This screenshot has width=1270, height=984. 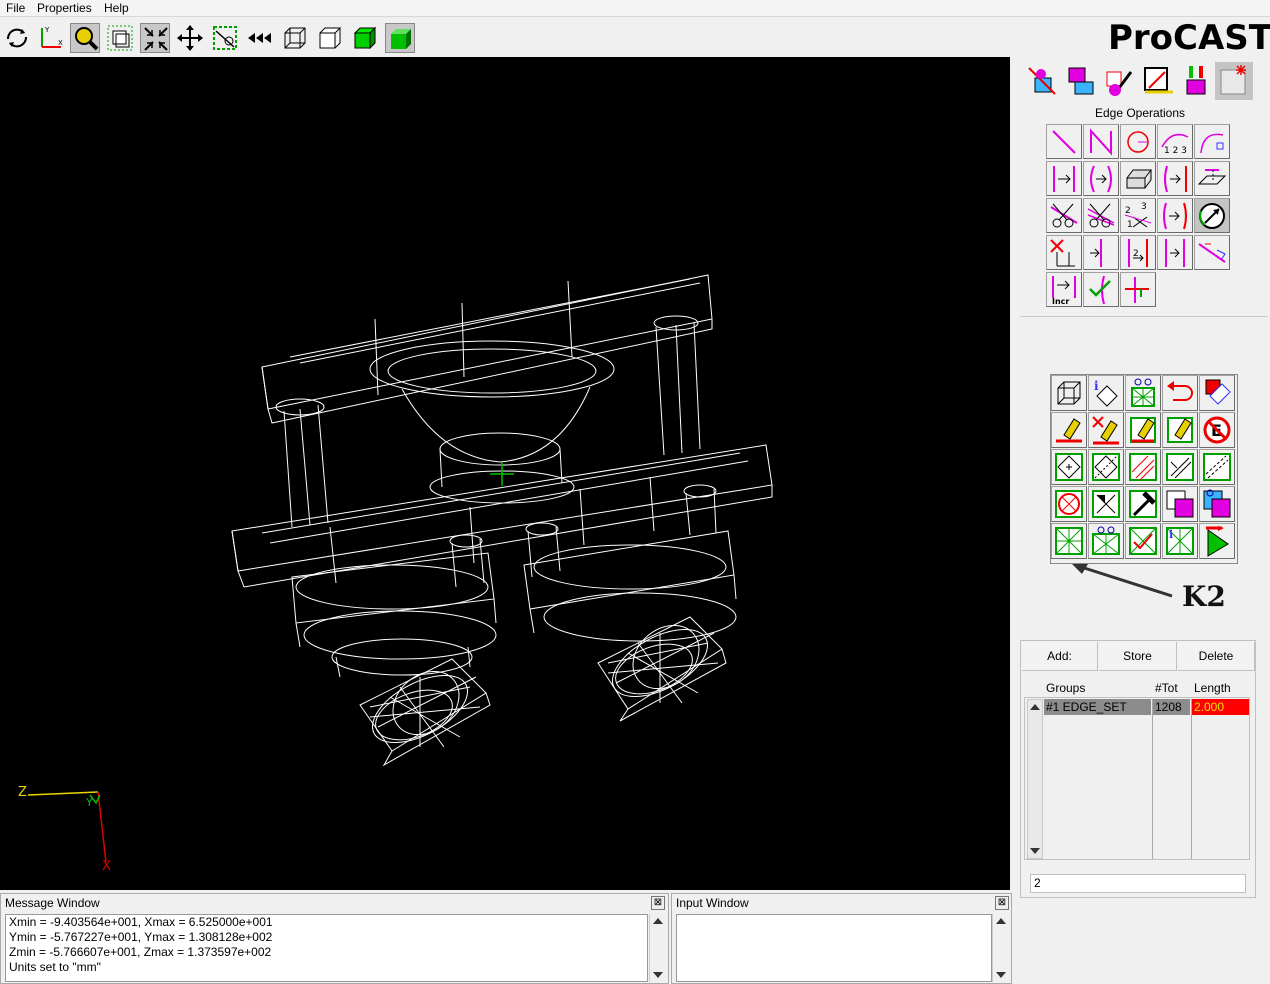 I want to click on axis-label-z: Z, so click(x=22, y=792).